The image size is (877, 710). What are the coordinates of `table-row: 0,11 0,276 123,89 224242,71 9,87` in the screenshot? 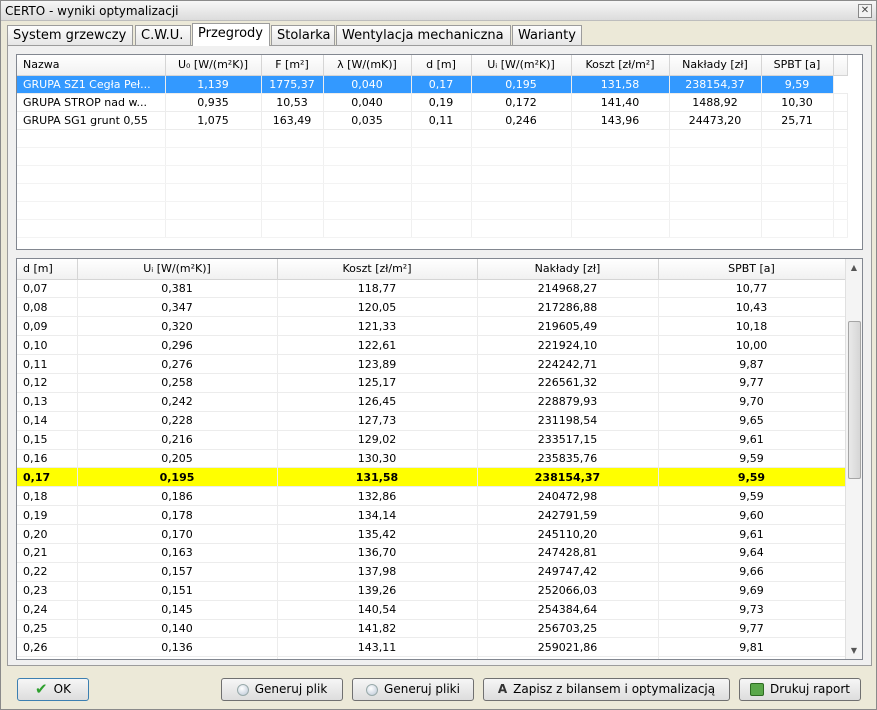 It's located at (431, 364).